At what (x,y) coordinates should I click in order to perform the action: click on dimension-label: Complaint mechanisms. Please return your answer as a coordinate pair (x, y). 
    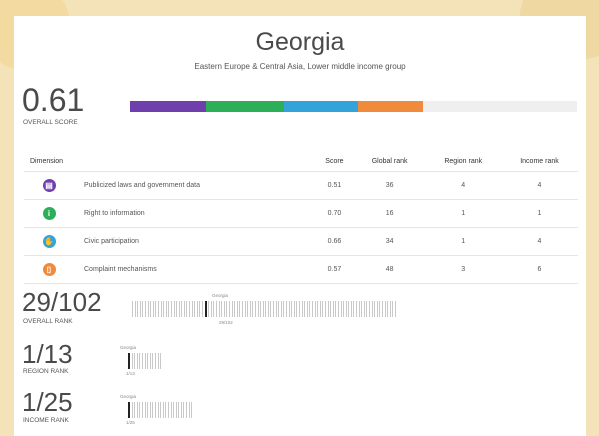
    Looking at the image, I should click on (195, 269).